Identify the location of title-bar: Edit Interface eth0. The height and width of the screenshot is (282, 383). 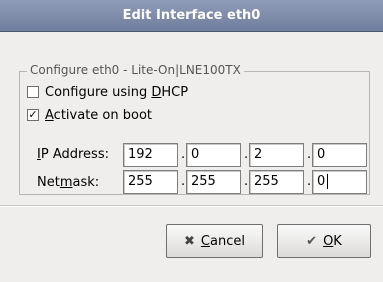
(191, 16).